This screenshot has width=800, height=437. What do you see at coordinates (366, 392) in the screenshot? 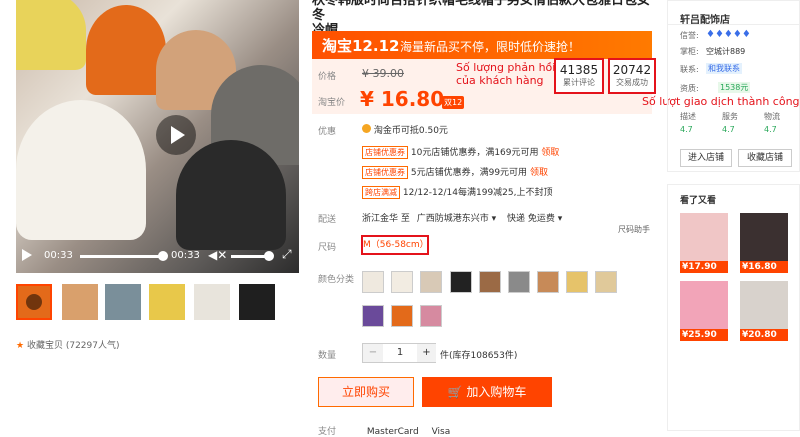
I see `buy-now-button: 立即购买` at bounding box center [366, 392].